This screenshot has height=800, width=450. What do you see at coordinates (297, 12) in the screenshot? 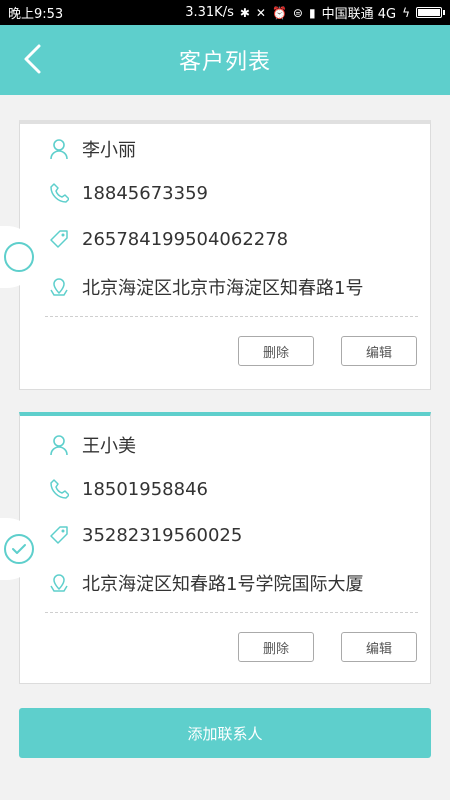
I see `wifi-icon: ⊜` at bounding box center [297, 12].